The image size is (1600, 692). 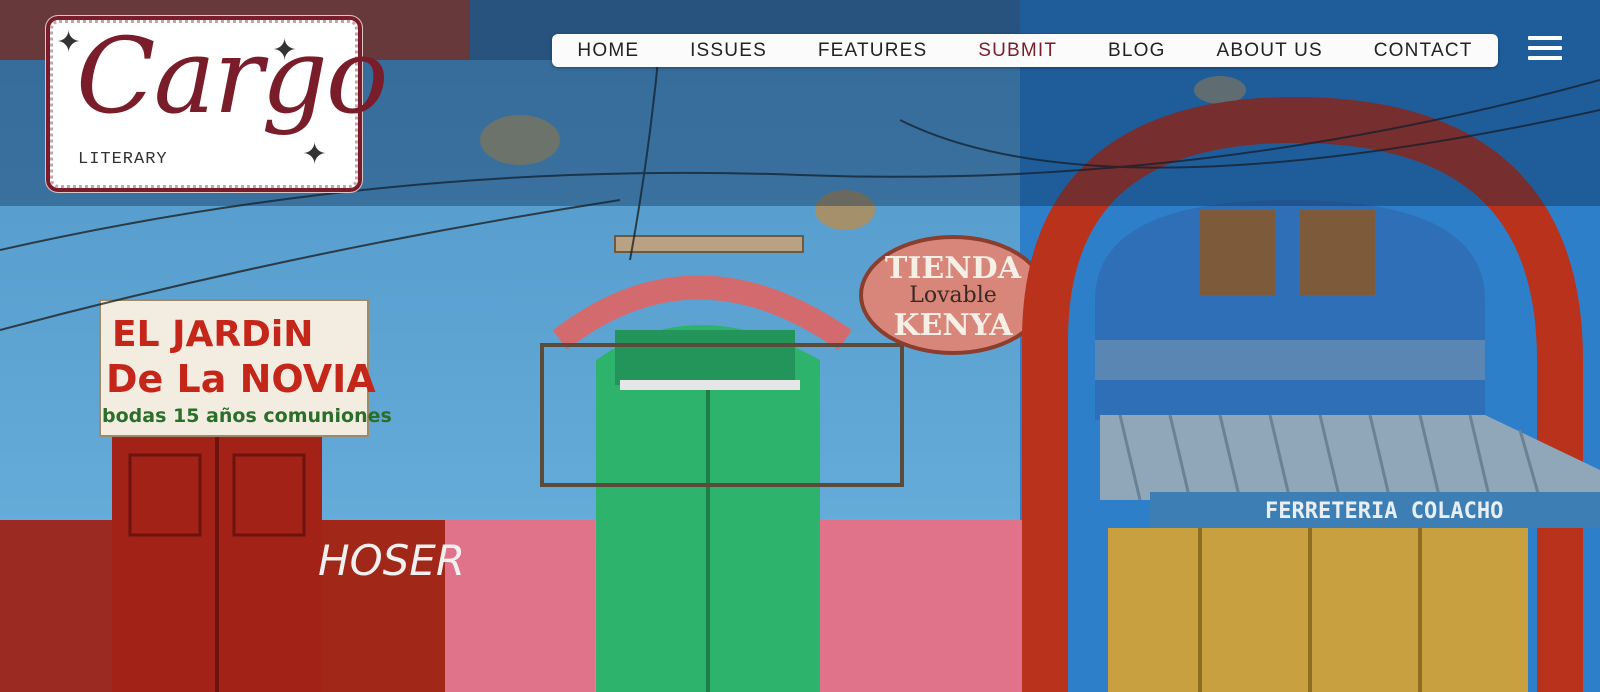 I want to click on sign-jardin-line3: bodas 15 años comuniones, so click(x=247, y=416).